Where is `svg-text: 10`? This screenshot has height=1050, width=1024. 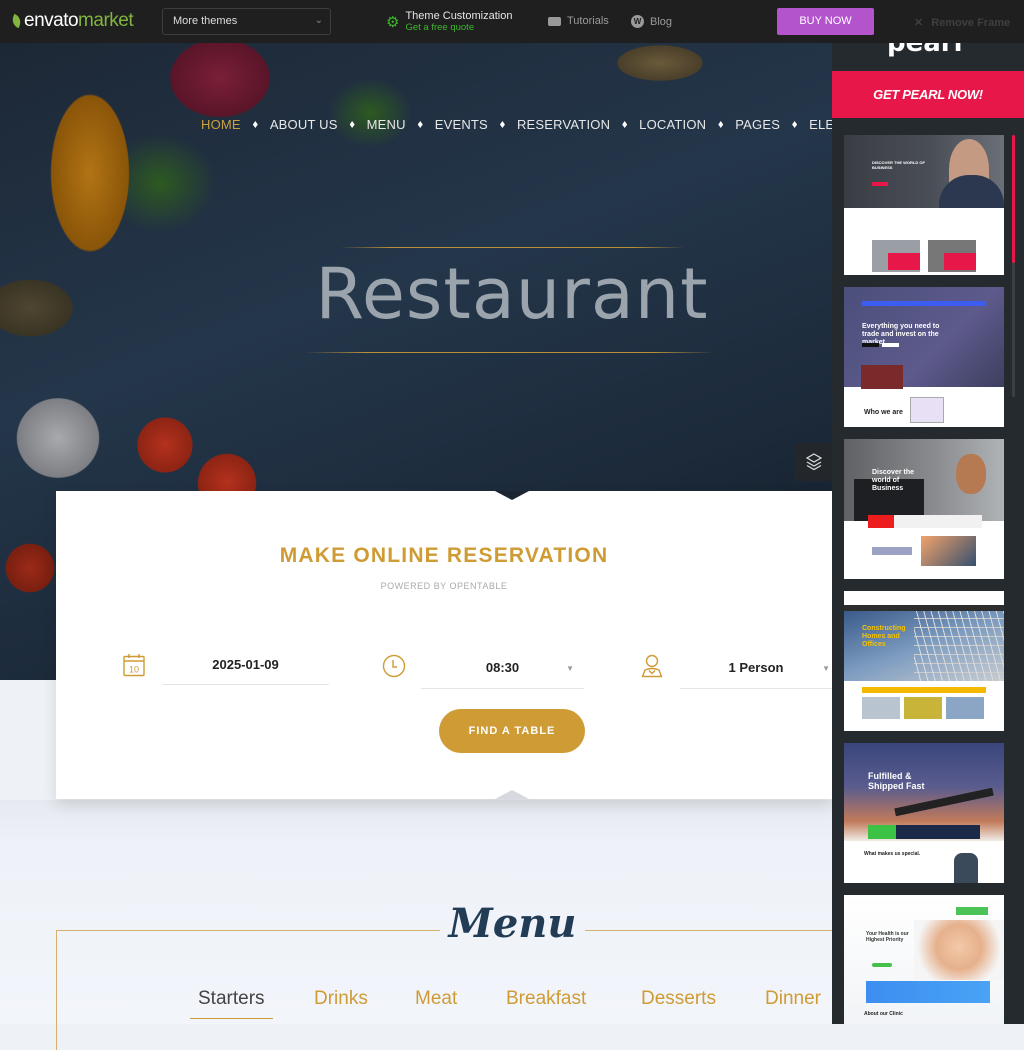
svg-text: 10 is located at coordinates (134, 670).